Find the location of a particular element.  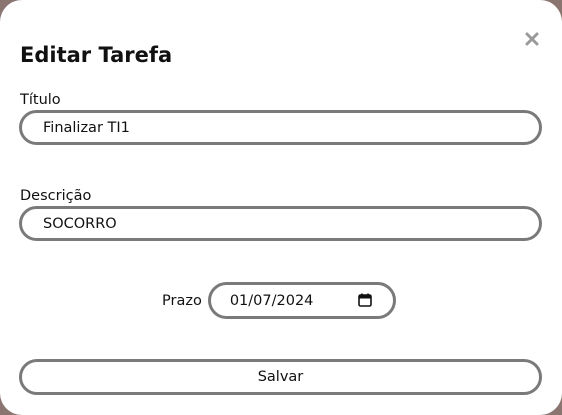

calendar-icon is located at coordinates (365, 300).